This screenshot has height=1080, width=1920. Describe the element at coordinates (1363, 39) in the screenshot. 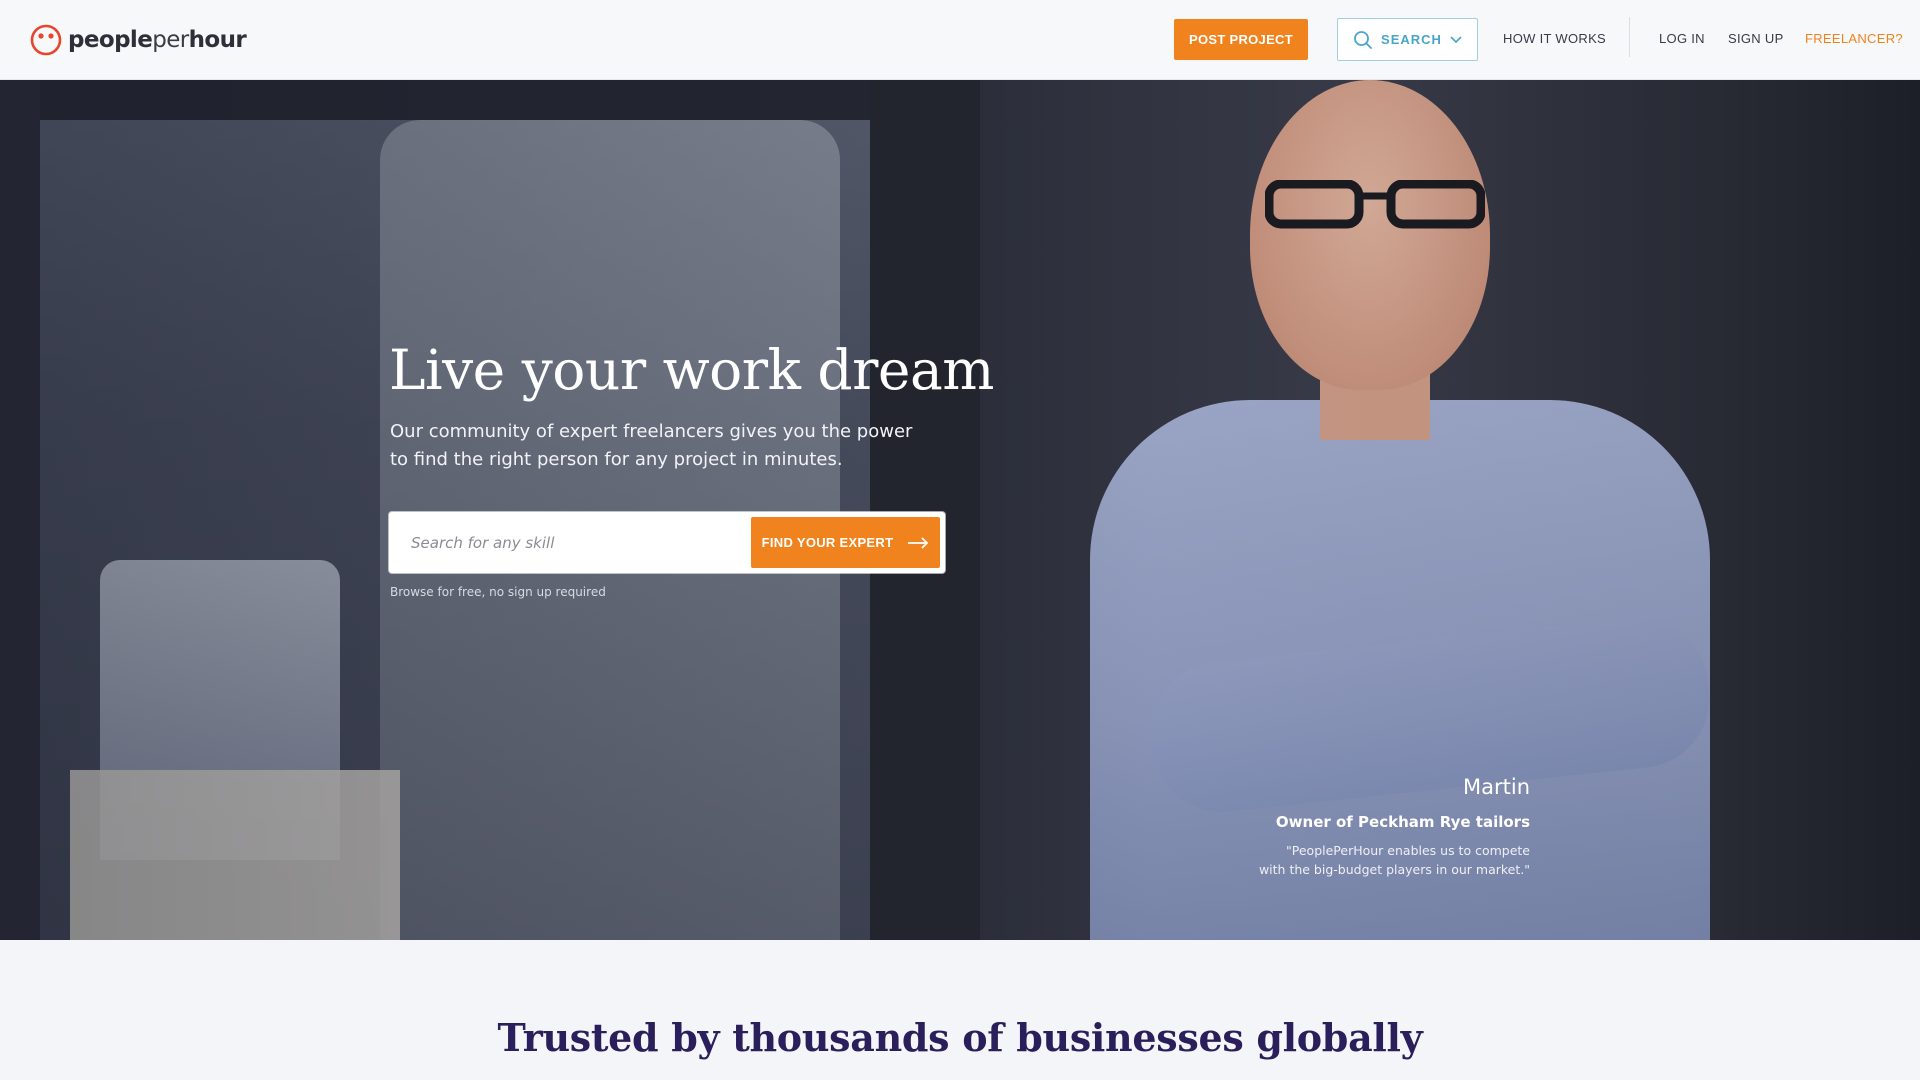

I see `search-icon` at that location.